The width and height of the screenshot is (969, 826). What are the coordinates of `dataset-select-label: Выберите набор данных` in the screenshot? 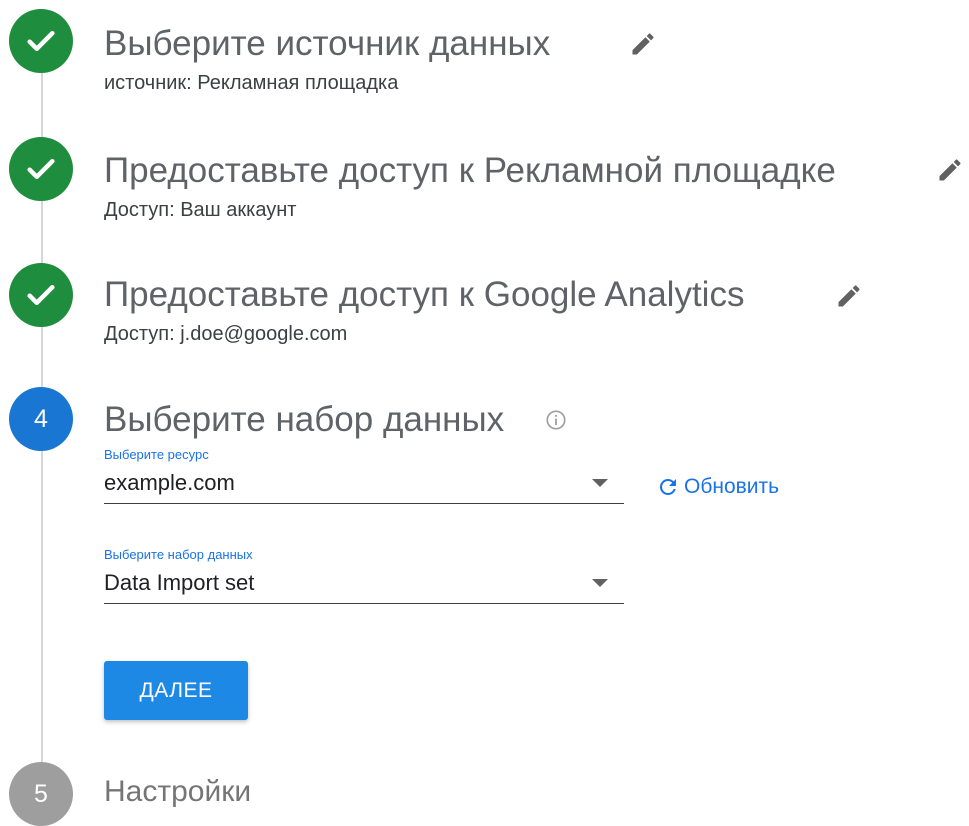 It's located at (178, 554).